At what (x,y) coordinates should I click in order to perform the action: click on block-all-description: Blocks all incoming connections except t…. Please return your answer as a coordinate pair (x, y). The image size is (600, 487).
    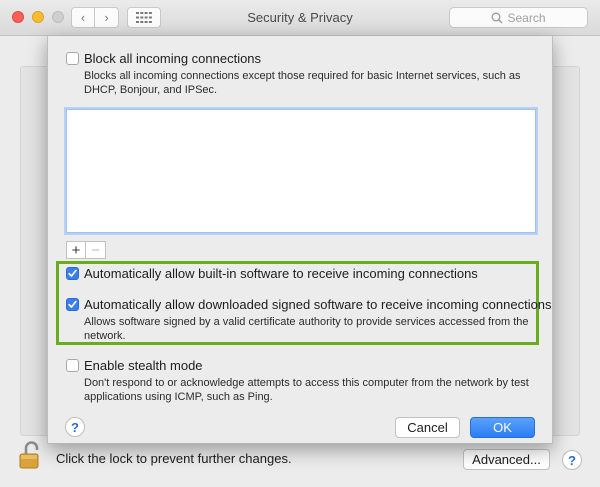
    Looking at the image, I should click on (302, 83).